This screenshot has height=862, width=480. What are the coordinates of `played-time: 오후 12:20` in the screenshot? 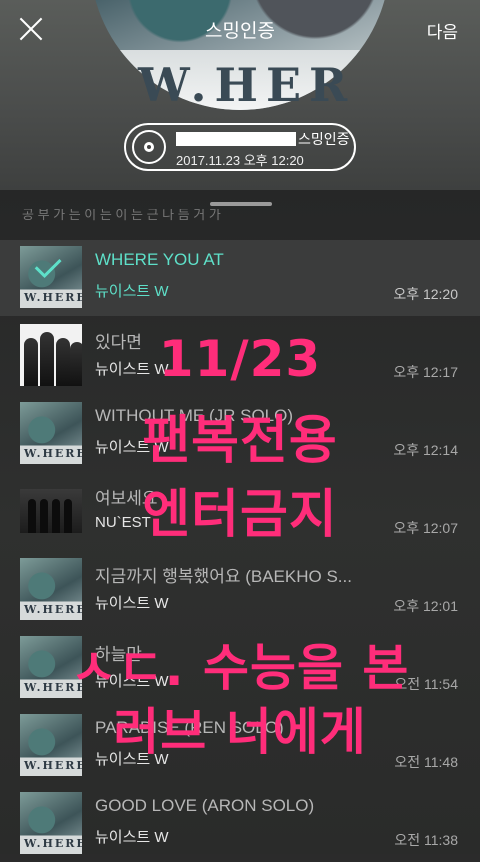 It's located at (425, 294).